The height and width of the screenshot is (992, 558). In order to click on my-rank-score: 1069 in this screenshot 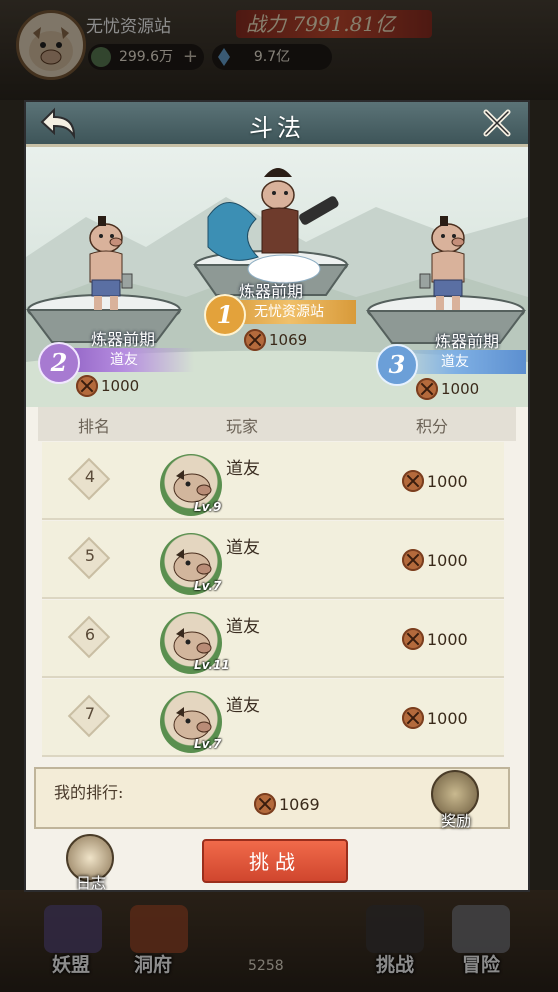, I will do `click(287, 804)`.